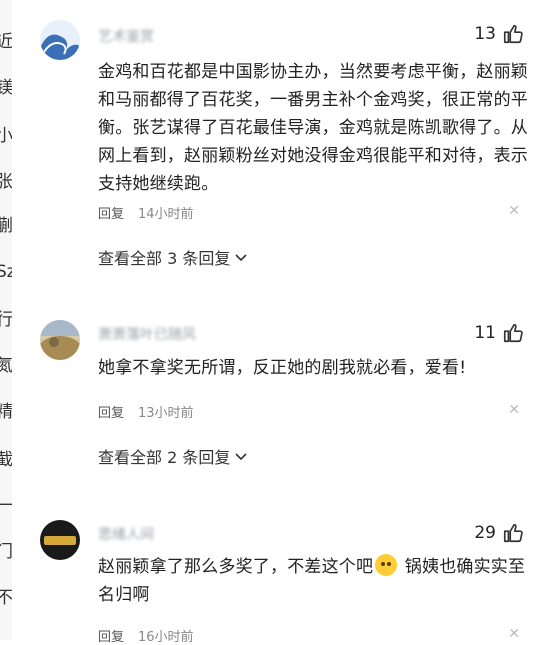 The image size is (556, 645). I want to click on like-count: 13, so click(485, 34).